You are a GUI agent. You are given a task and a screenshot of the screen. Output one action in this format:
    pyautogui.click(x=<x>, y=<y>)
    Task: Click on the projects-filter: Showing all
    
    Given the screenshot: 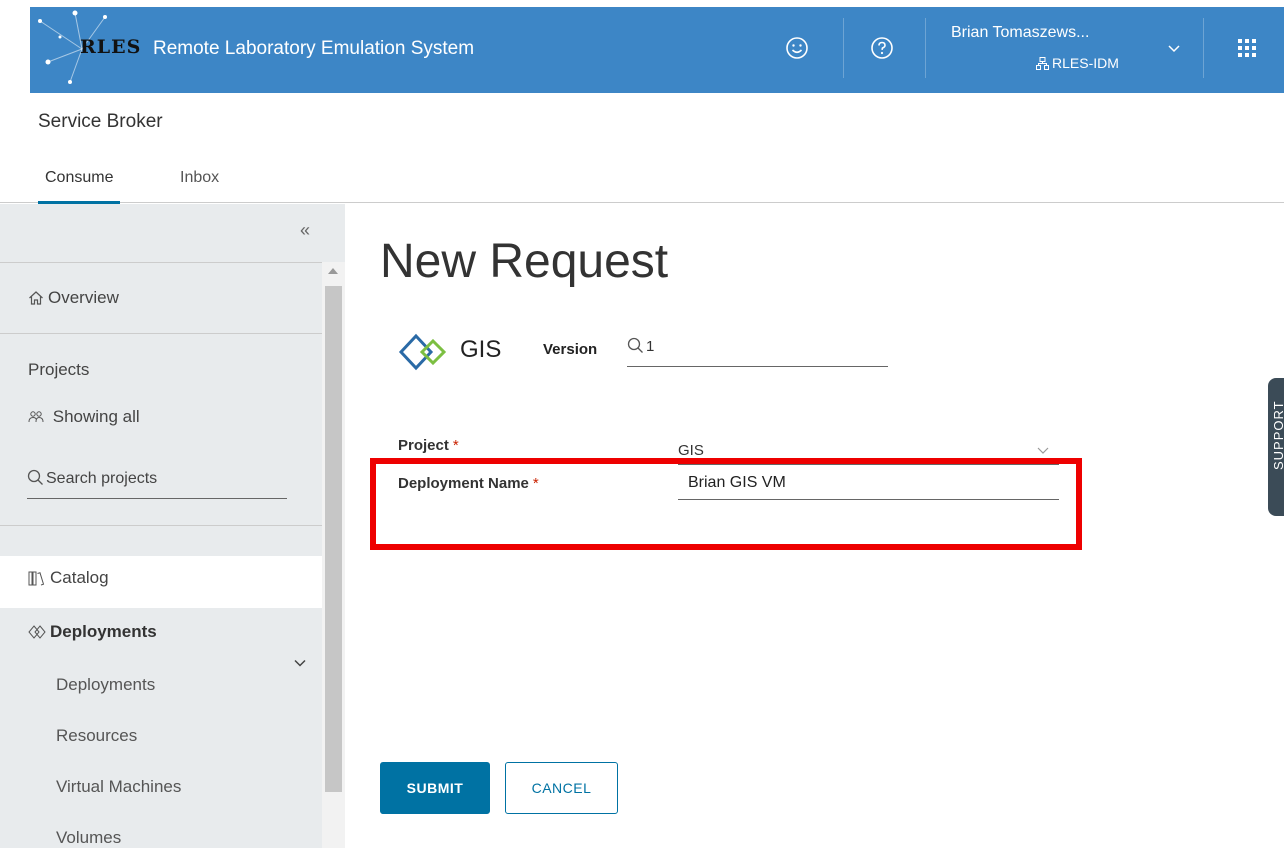 What is the action you would take?
    pyautogui.click(x=84, y=417)
    